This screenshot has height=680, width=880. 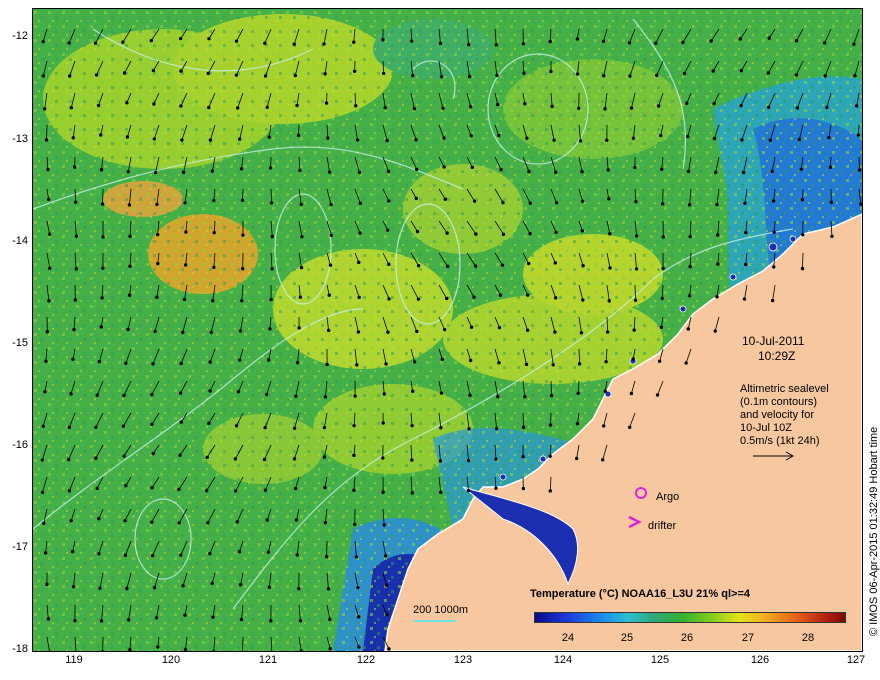 I want to click on legend-tick: 25, so click(x=627, y=638).